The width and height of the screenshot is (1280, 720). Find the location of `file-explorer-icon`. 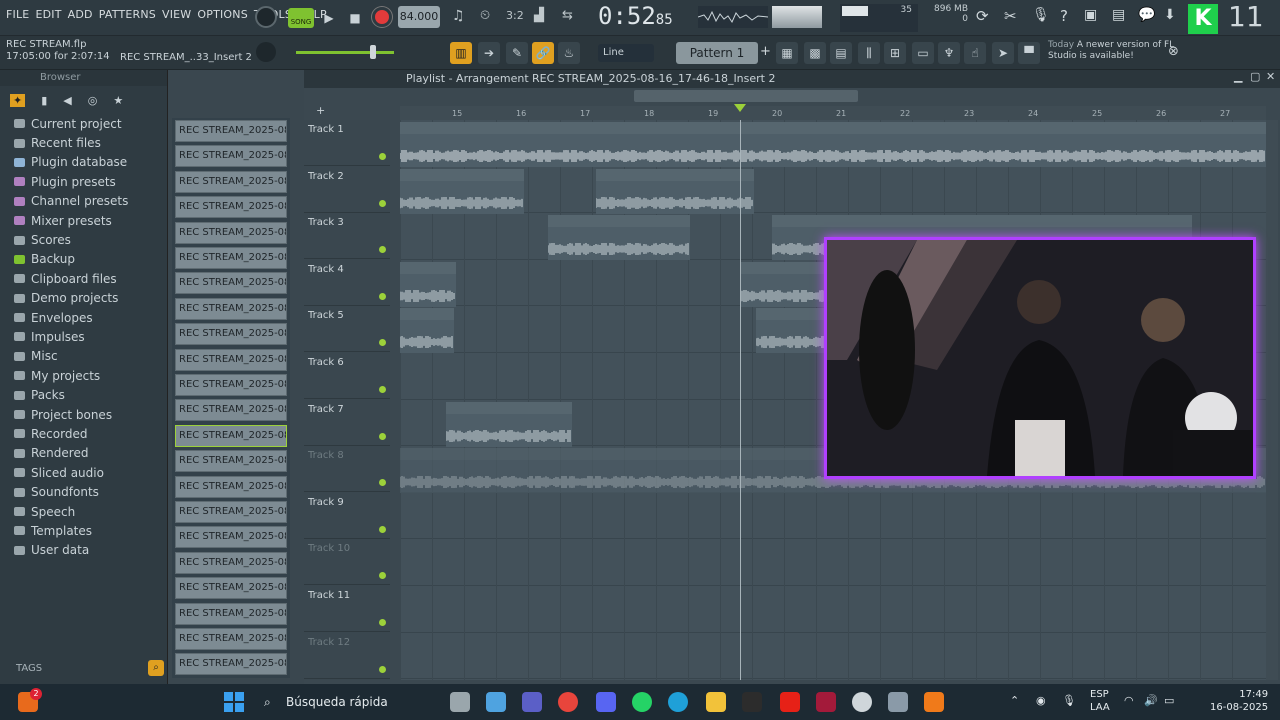

file-explorer-icon is located at coordinates (460, 702).